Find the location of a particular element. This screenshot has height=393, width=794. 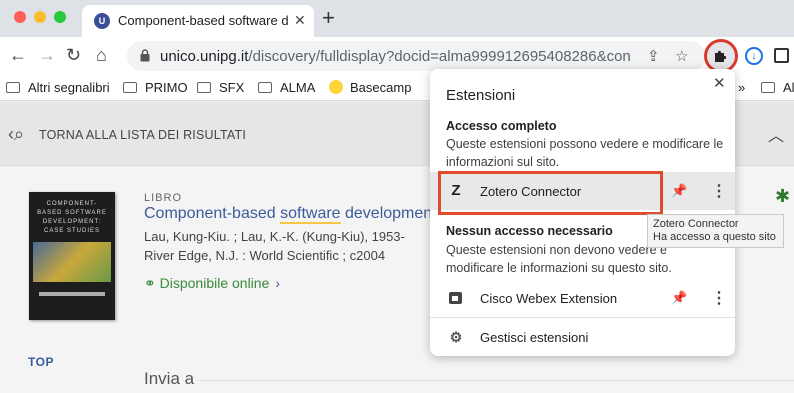

bookmark-al: Al is located at coordinates (777, 87).